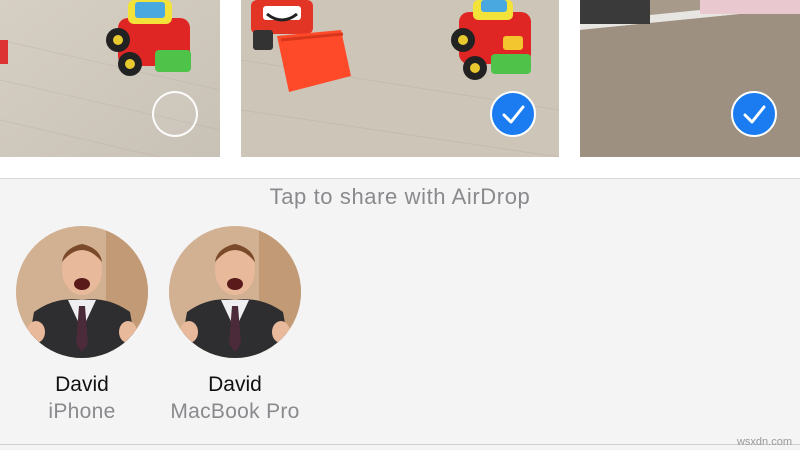 The image size is (800, 450). I want to click on watermark: wsxdn.com, so click(764, 442).